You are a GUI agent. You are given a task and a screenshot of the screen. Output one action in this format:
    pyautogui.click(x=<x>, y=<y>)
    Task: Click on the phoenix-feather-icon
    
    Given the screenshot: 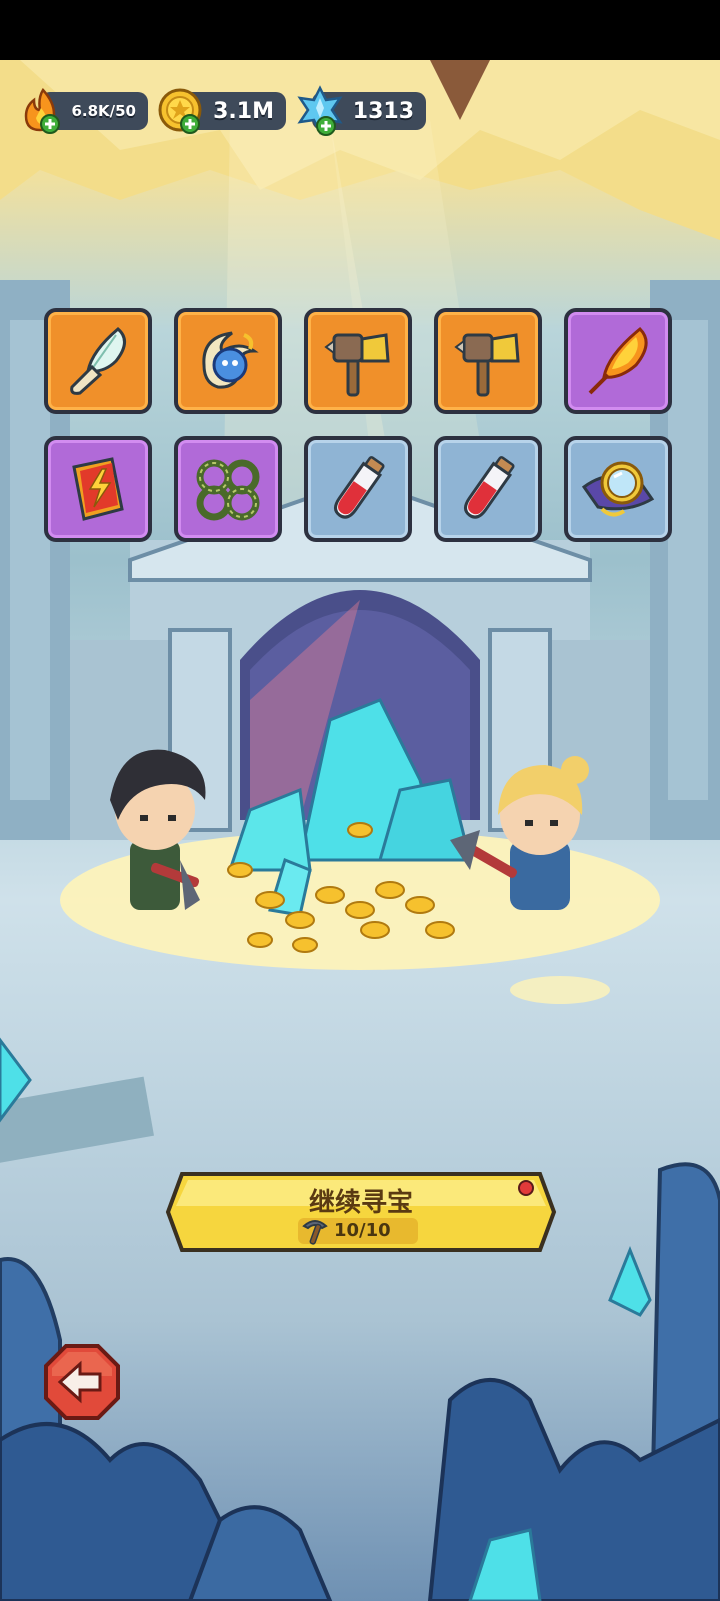 What is the action you would take?
    pyautogui.click(x=618, y=360)
    